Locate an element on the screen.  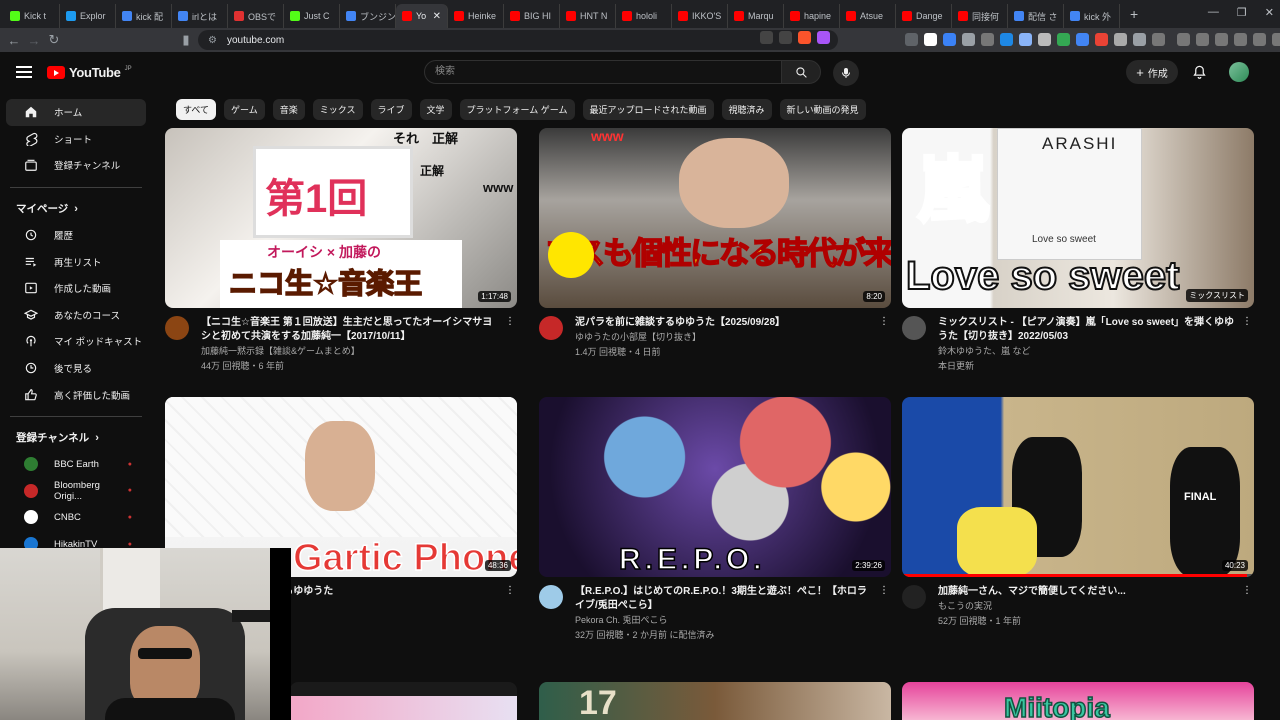
mypage-heading: マイページ › is located at coordinates (76, 209).